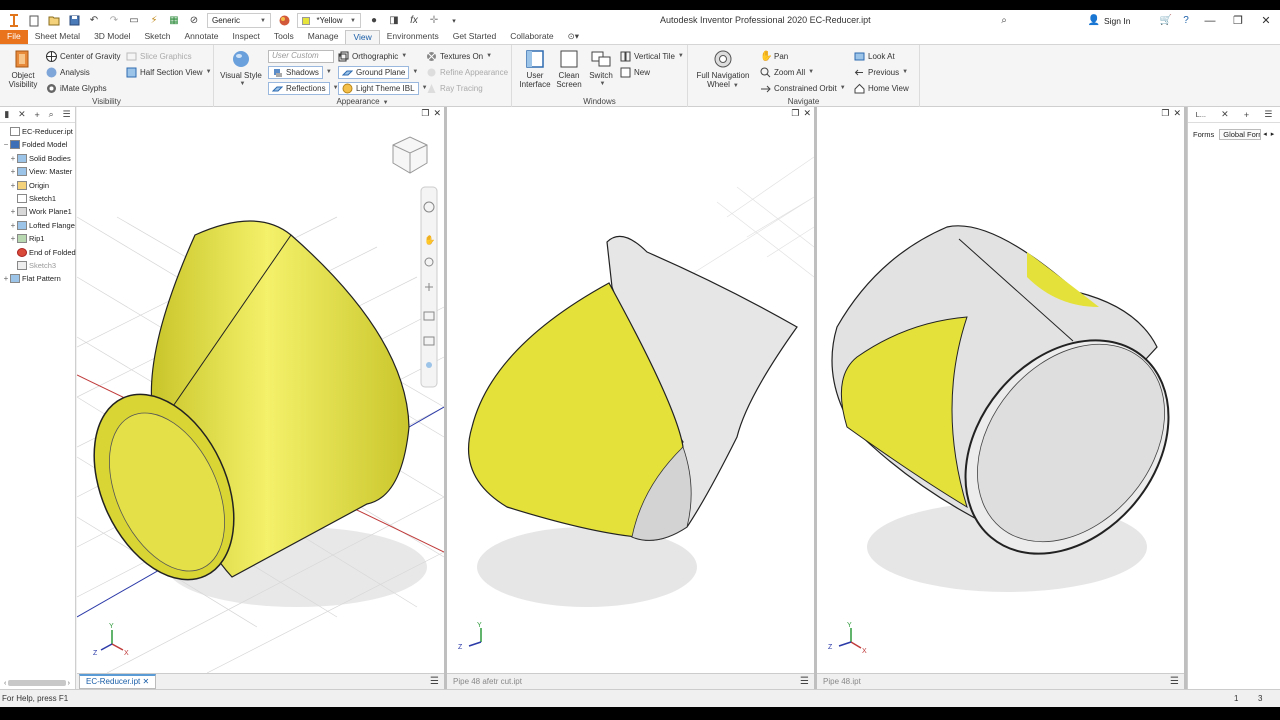  Describe the element at coordinates (114, 21) in the screenshot. I see `redo-icon: ↷` at that location.